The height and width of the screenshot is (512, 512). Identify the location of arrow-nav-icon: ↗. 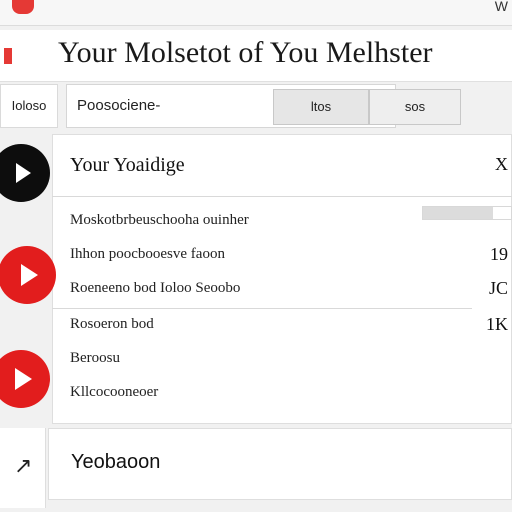
(23, 466).